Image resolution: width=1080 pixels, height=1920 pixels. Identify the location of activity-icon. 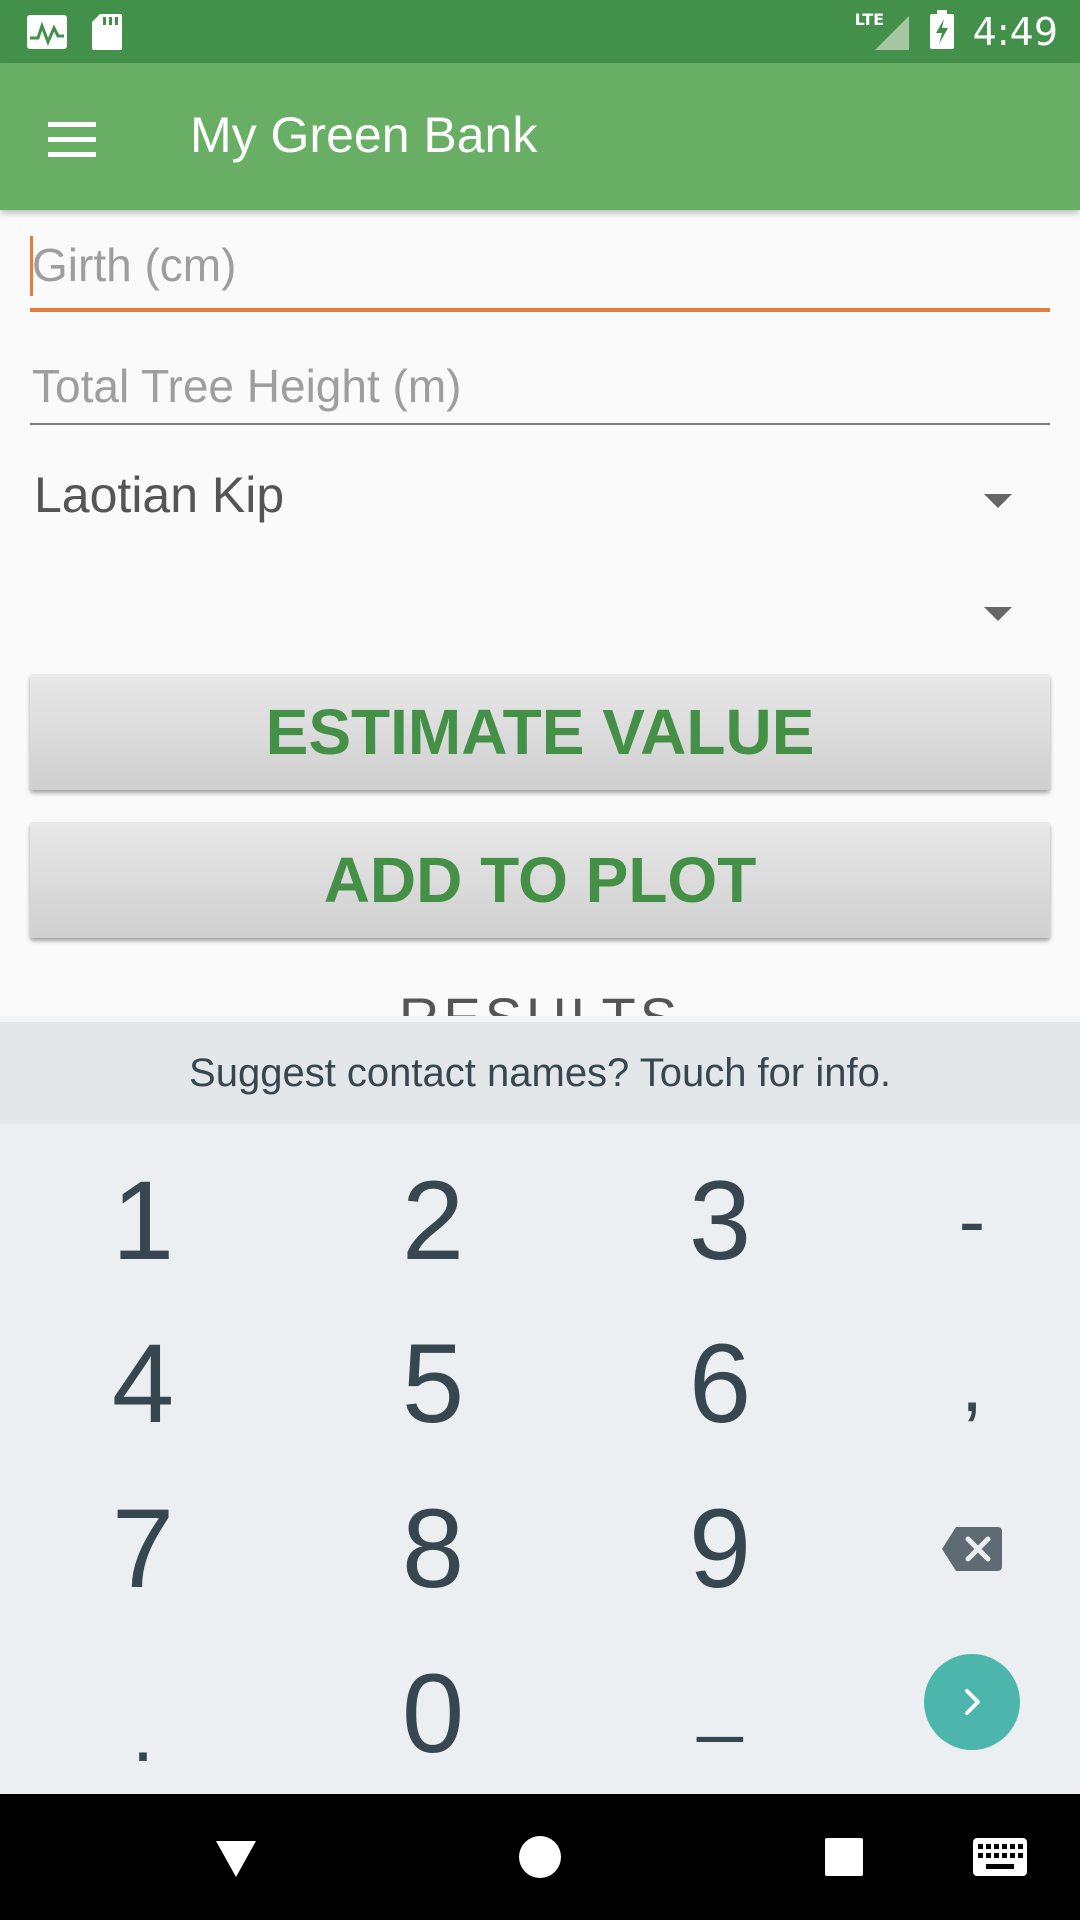
(47, 34).